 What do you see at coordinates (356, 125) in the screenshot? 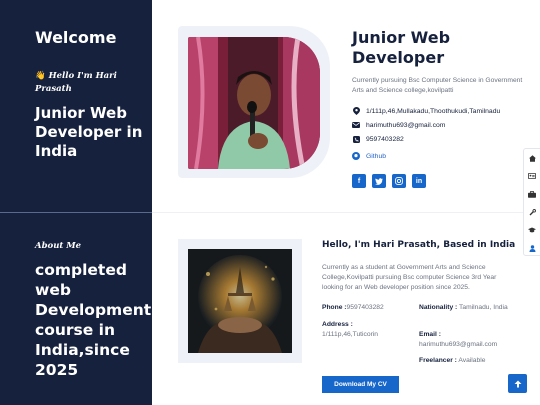
I see `envelope-icon` at bounding box center [356, 125].